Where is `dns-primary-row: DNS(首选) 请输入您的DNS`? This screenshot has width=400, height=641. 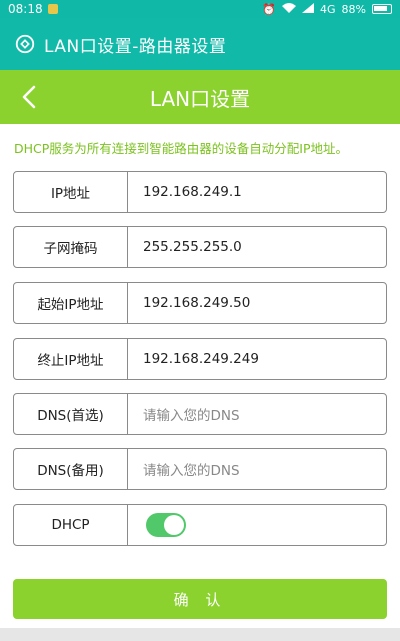 dns-primary-row: DNS(首选) 请输入您的DNS is located at coordinates (200, 414).